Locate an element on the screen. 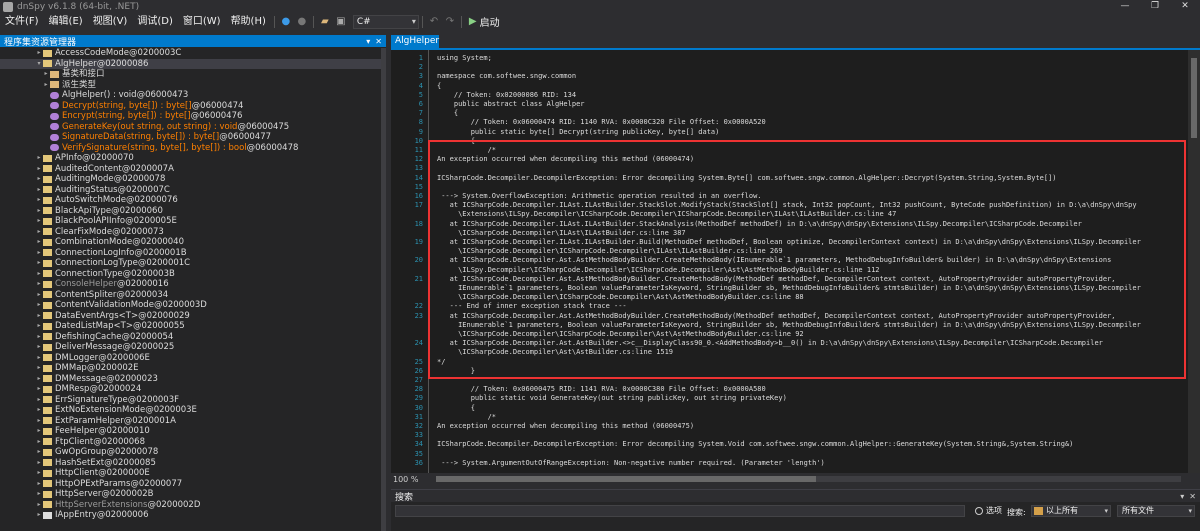 The height and width of the screenshot is (531, 1200). tree-item: ▸ DMResp @02000024 is located at coordinates (192, 389).